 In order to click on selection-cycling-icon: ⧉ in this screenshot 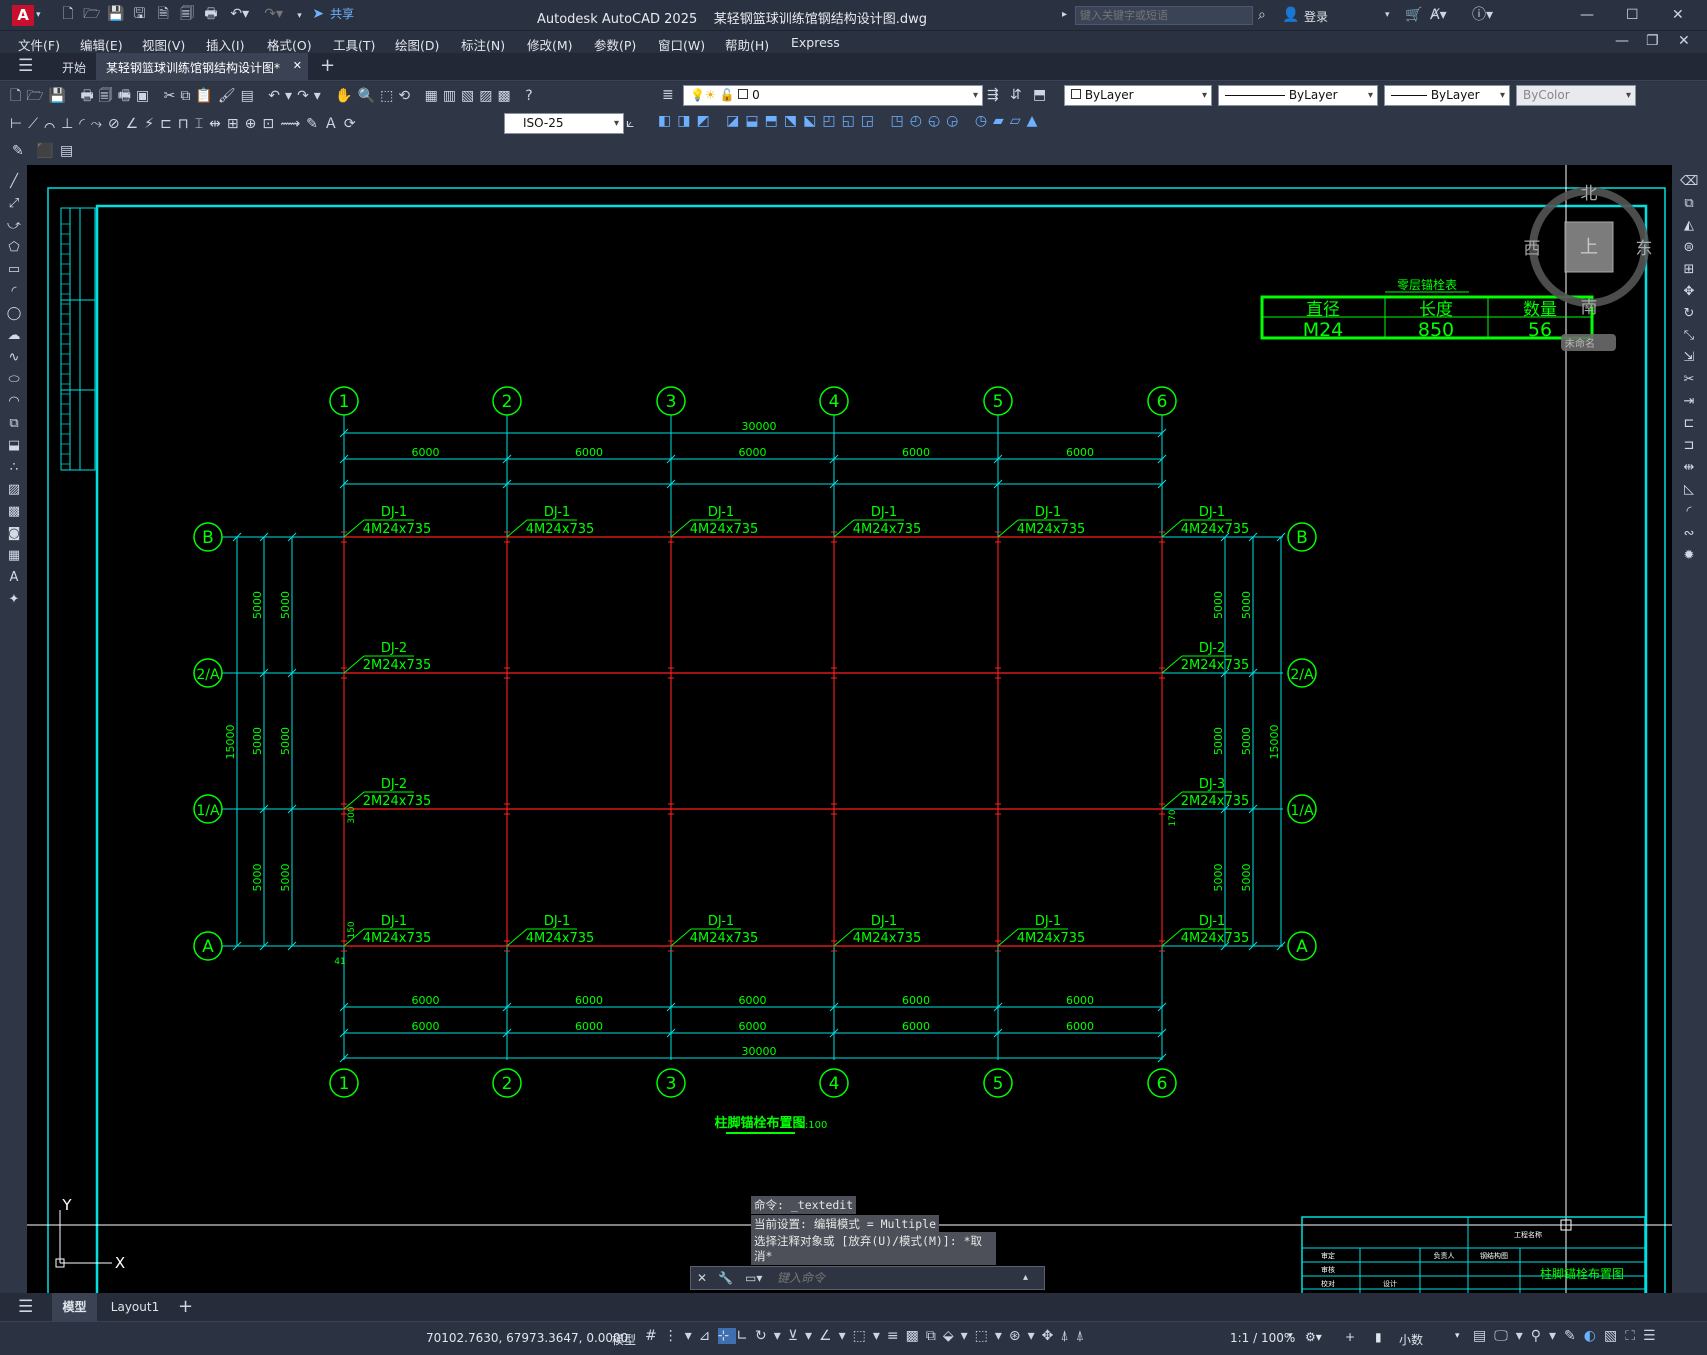, I will do `click(934, 1336)`.